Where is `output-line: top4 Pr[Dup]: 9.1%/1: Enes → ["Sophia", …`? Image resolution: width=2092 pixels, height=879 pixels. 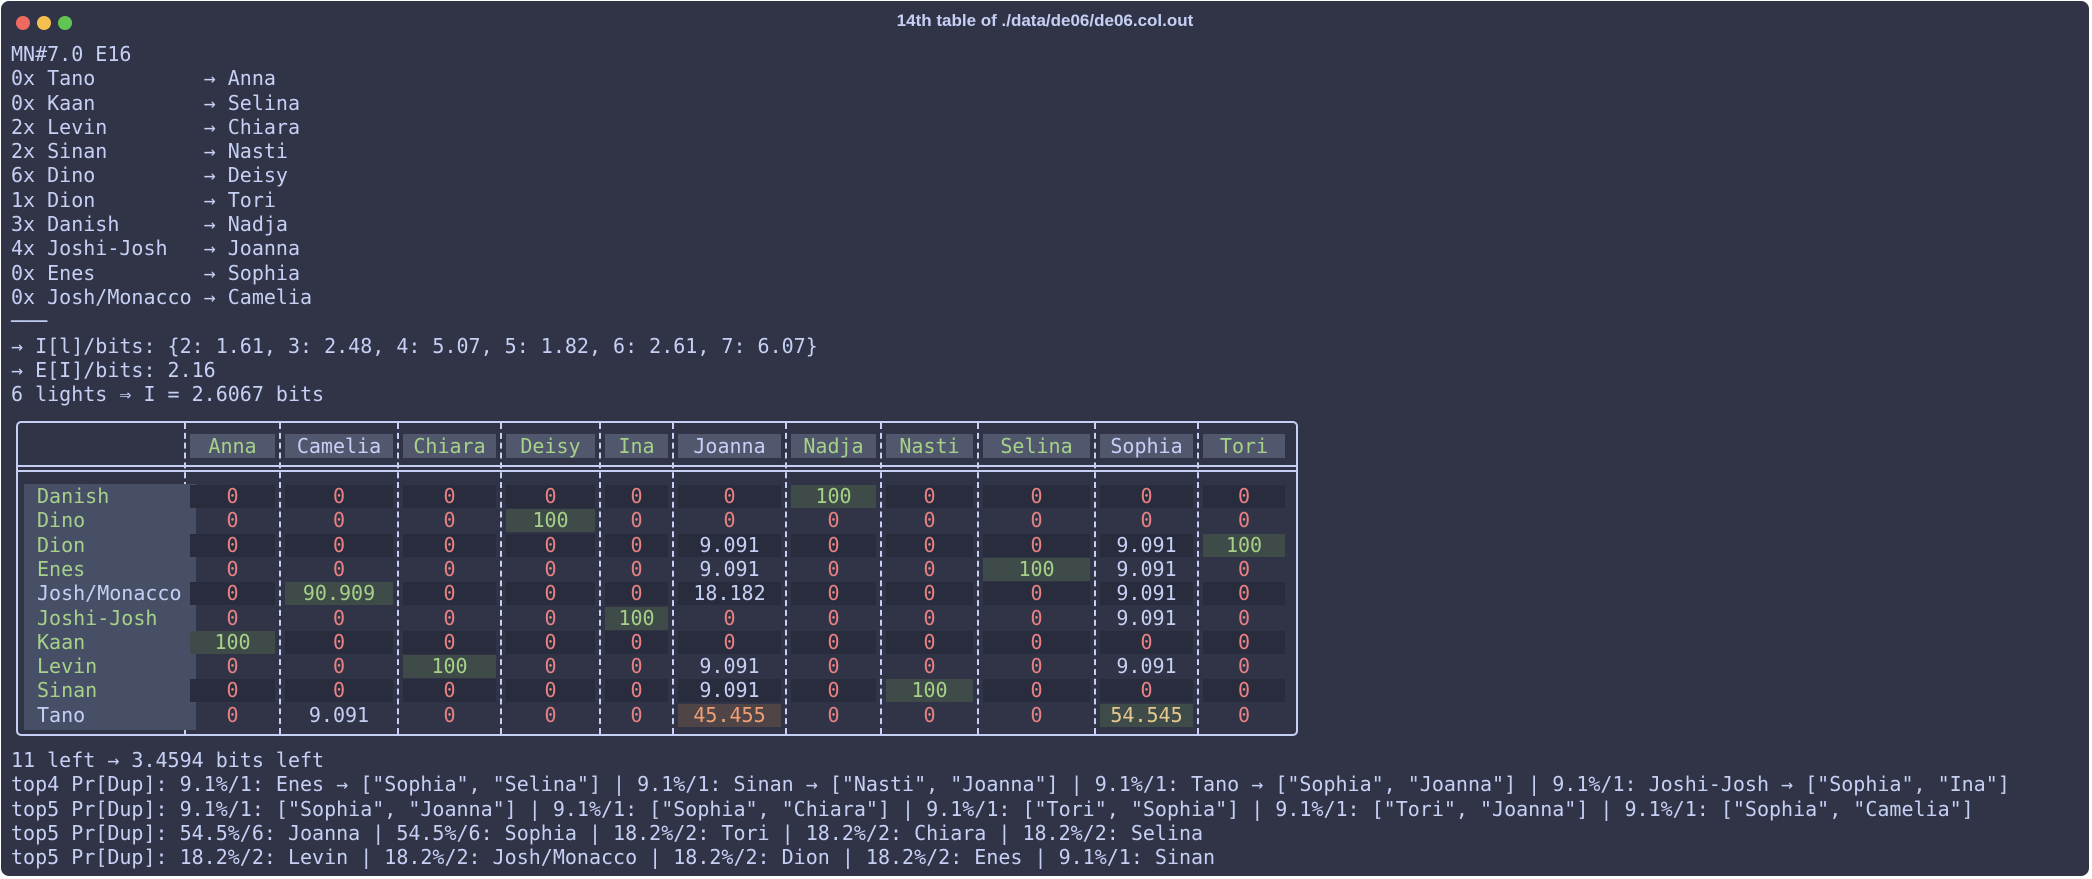
output-line: top4 Pr[Dup]: 9.1%/1: Enes → ["Sophia", … is located at coordinates (1010, 784).